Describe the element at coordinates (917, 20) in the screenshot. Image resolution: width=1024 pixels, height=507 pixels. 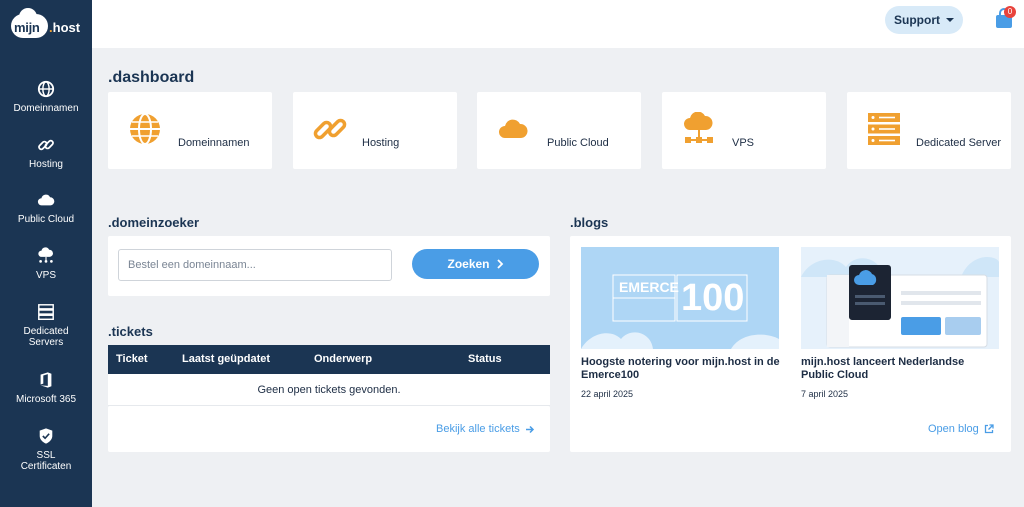
I see `support-label: Support` at that location.